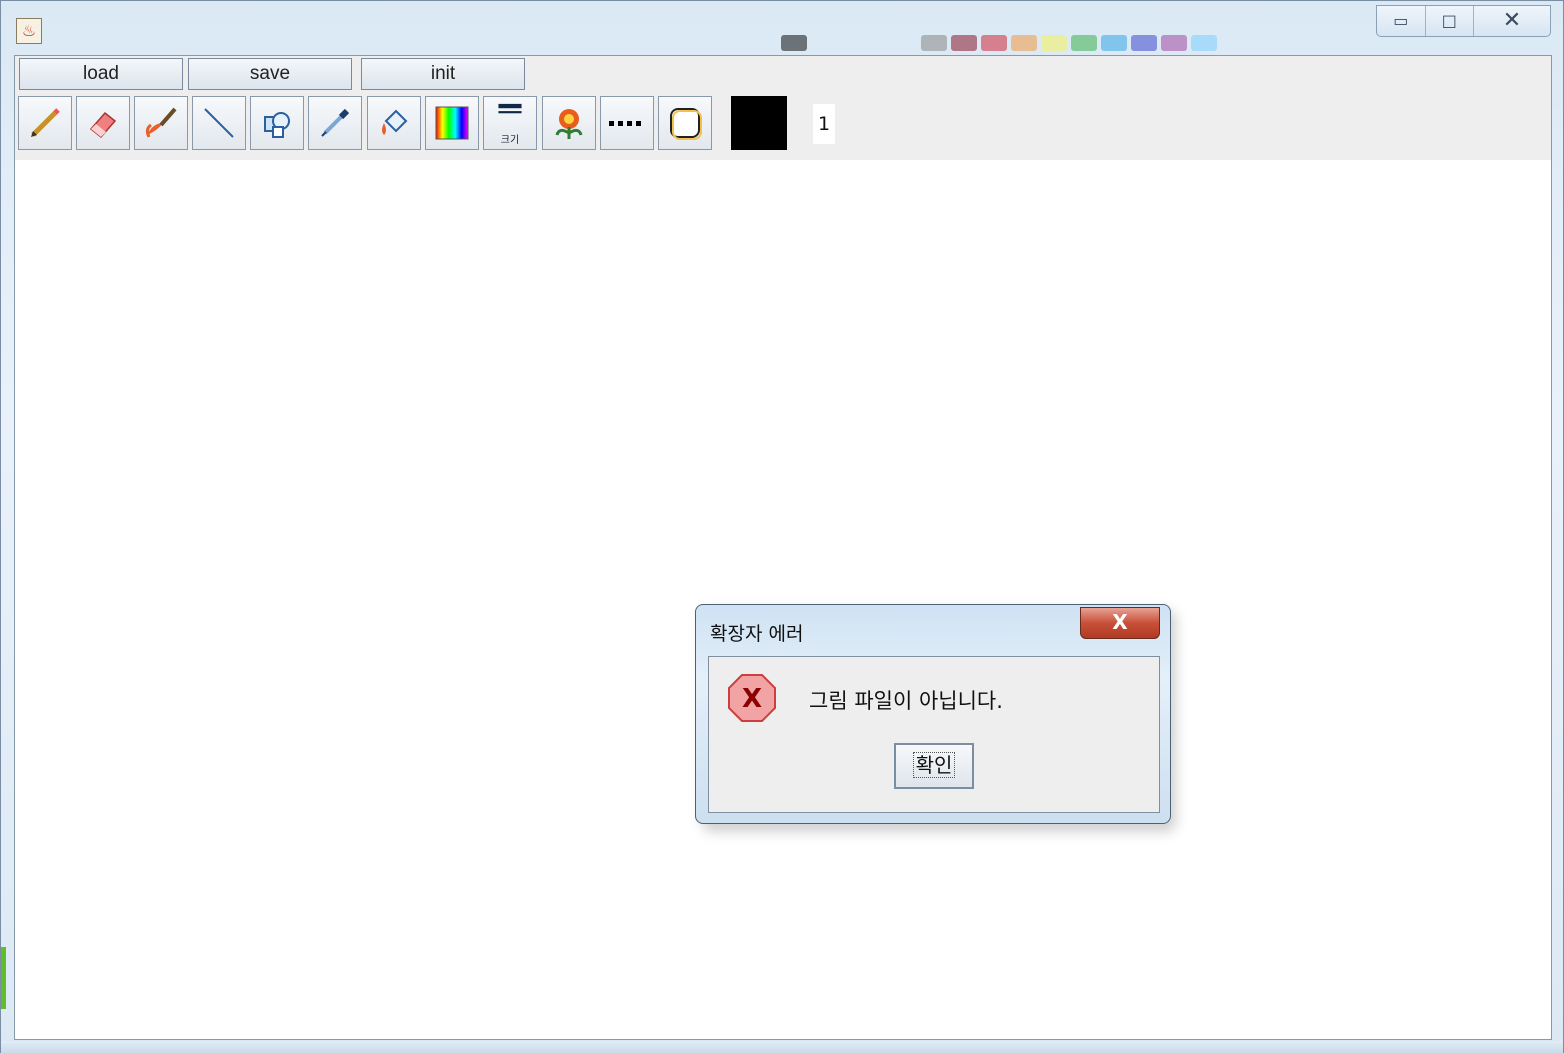 This screenshot has width=1564, height=1053. I want to click on flower-icon, so click(569, 124).